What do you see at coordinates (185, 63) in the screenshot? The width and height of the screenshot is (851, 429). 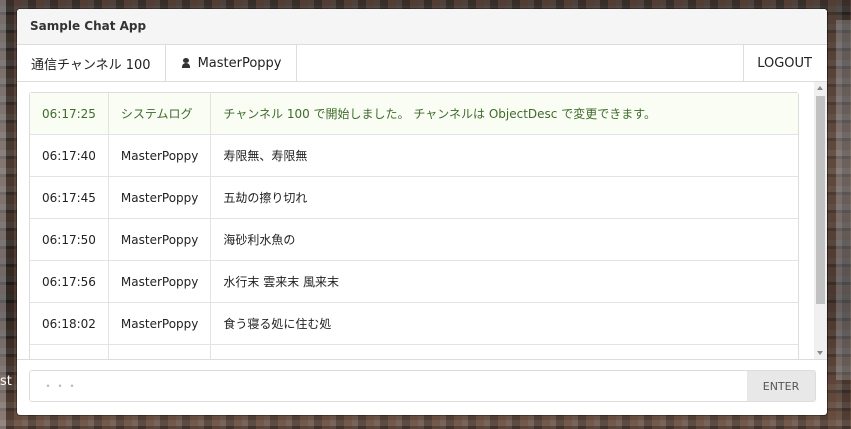 I see `user-icon` at bounding box center [185, 63].